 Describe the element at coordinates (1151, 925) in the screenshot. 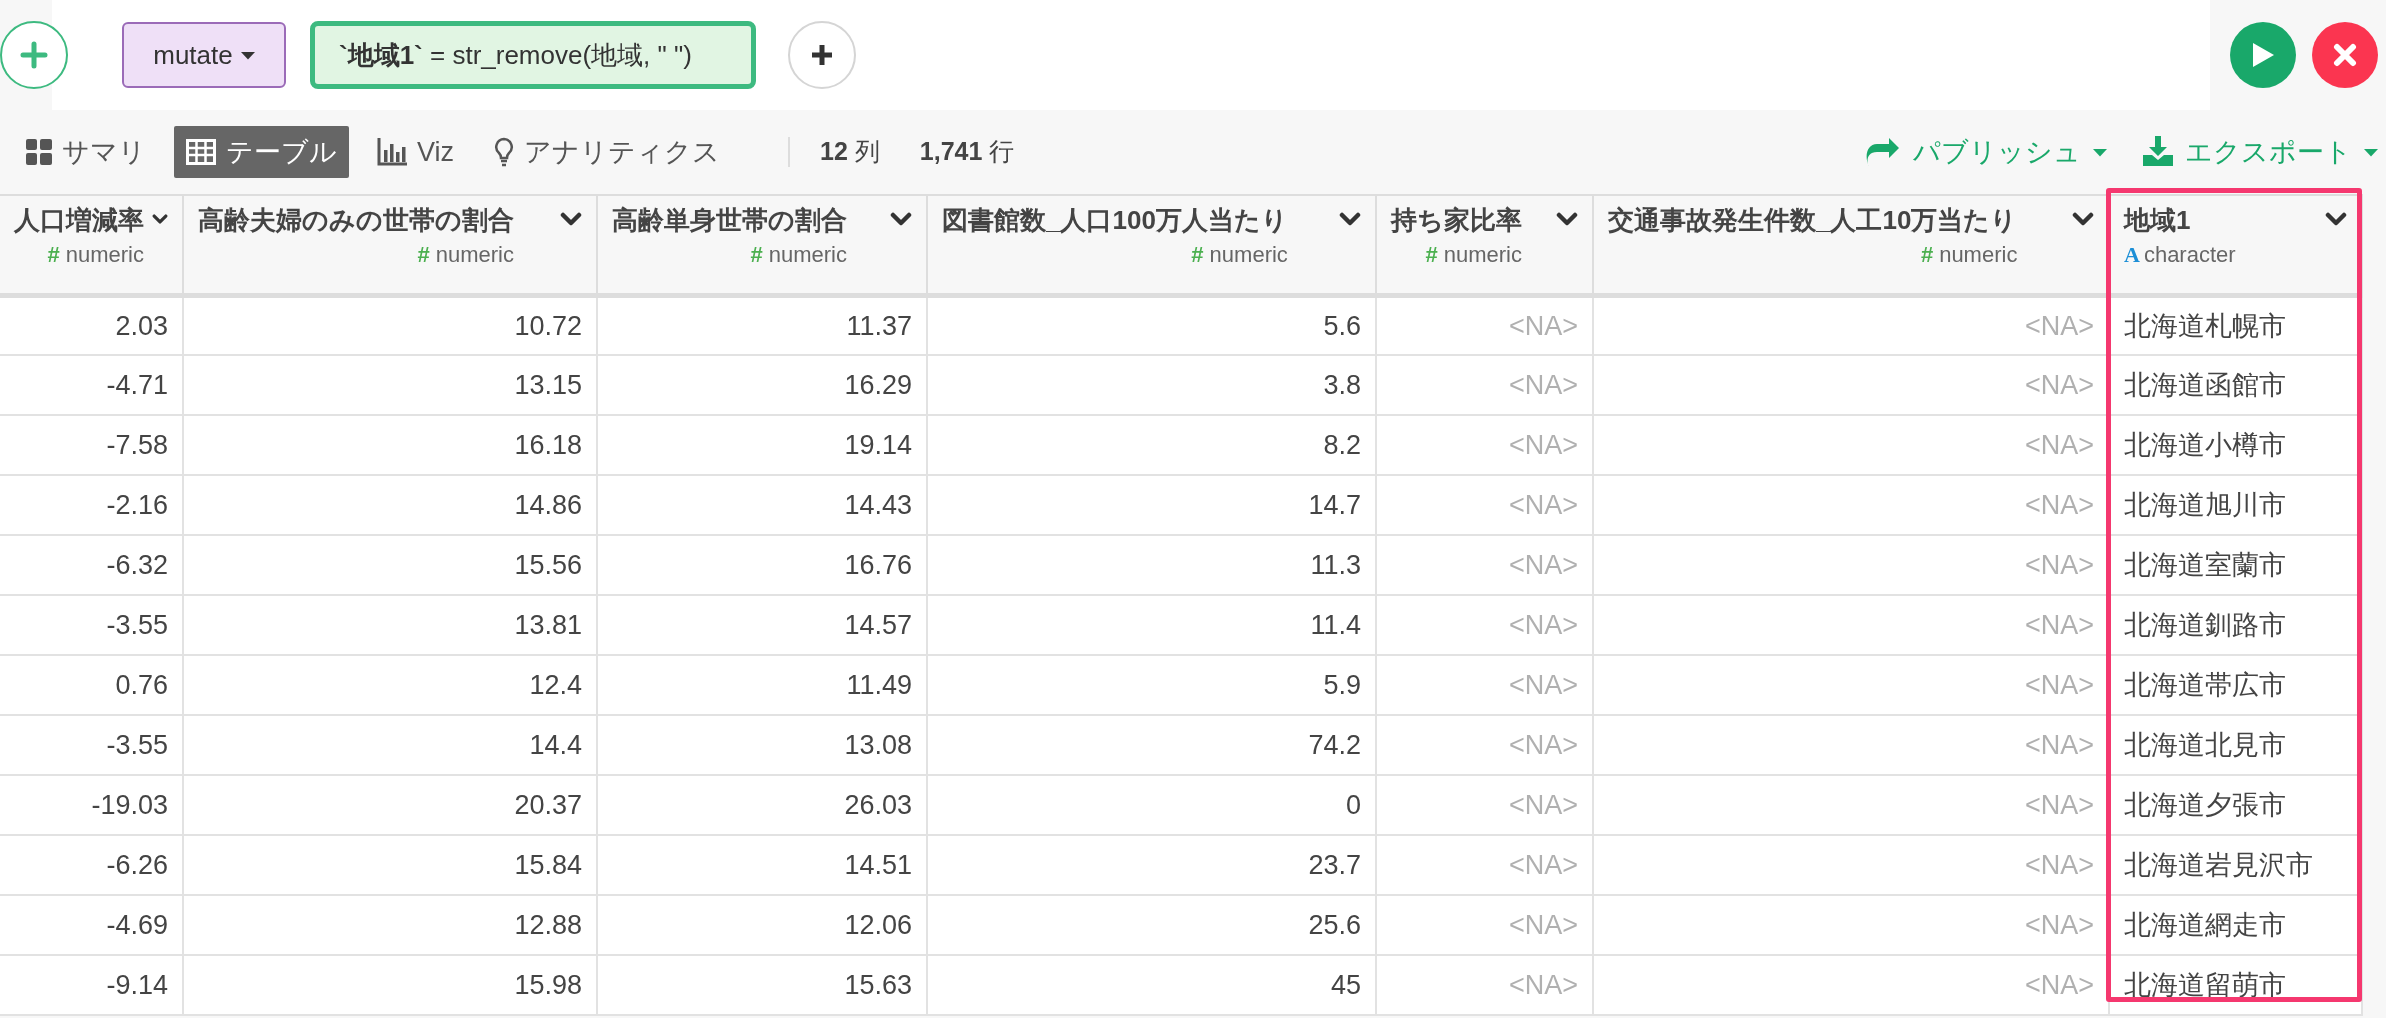

I see `table-cell: 25.6` at that location.